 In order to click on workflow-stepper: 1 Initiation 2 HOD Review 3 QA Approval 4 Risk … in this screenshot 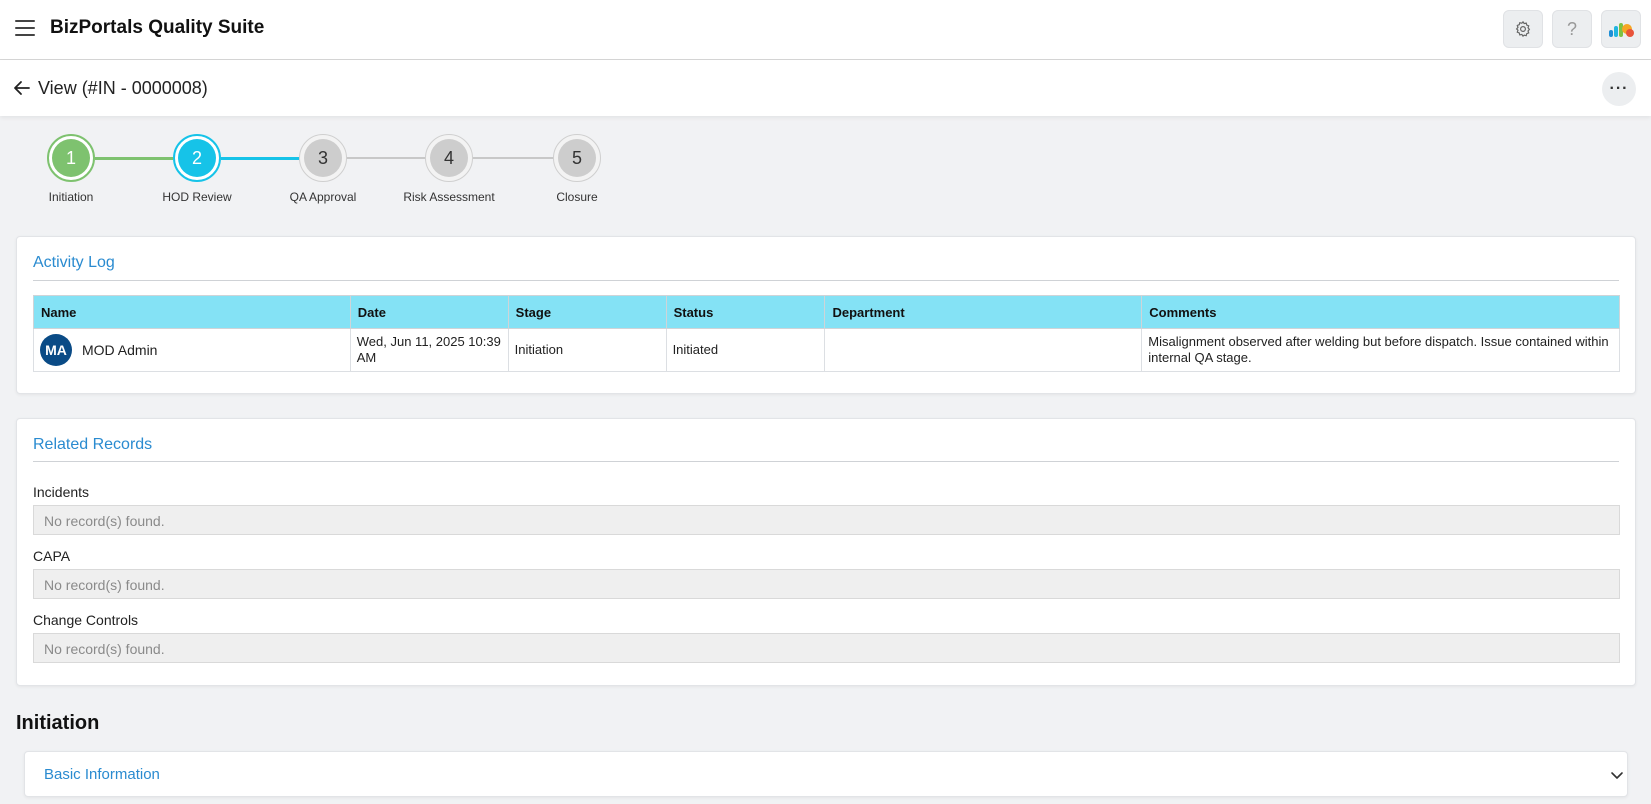, I will do `click(320, 170)`.